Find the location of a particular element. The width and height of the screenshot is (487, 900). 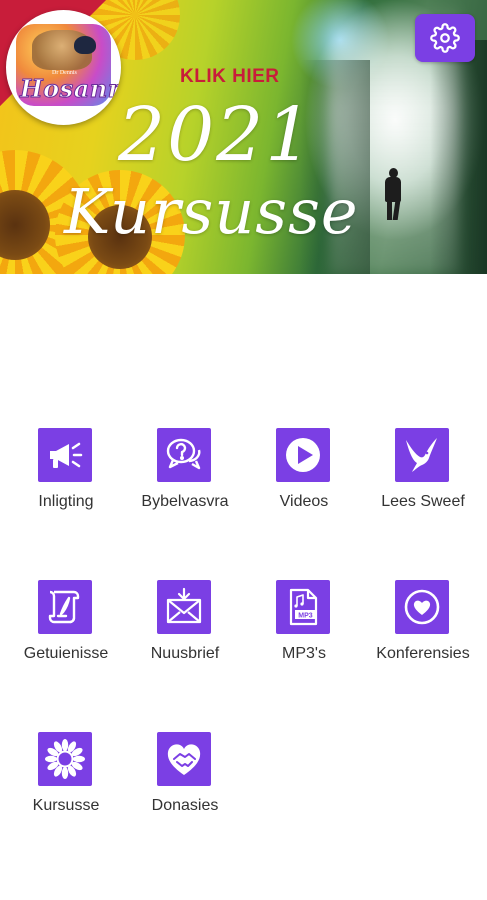

banner-title: Kursusse is located at coordinates (211, 211).